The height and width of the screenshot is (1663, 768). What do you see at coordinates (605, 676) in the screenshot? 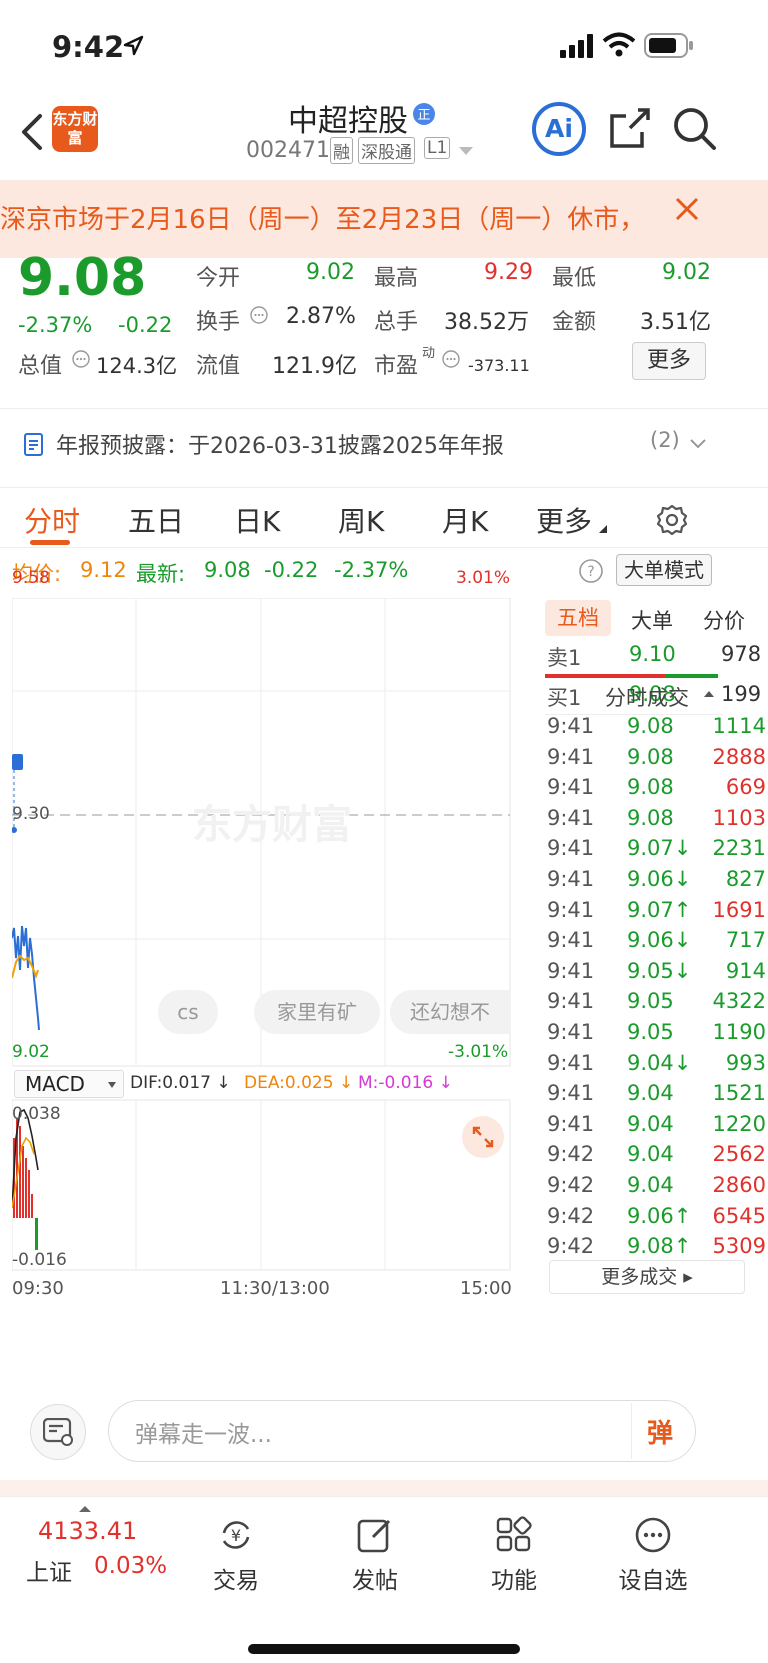
I see `ask-bid-ratio-red` at bounding box center [605, 676].